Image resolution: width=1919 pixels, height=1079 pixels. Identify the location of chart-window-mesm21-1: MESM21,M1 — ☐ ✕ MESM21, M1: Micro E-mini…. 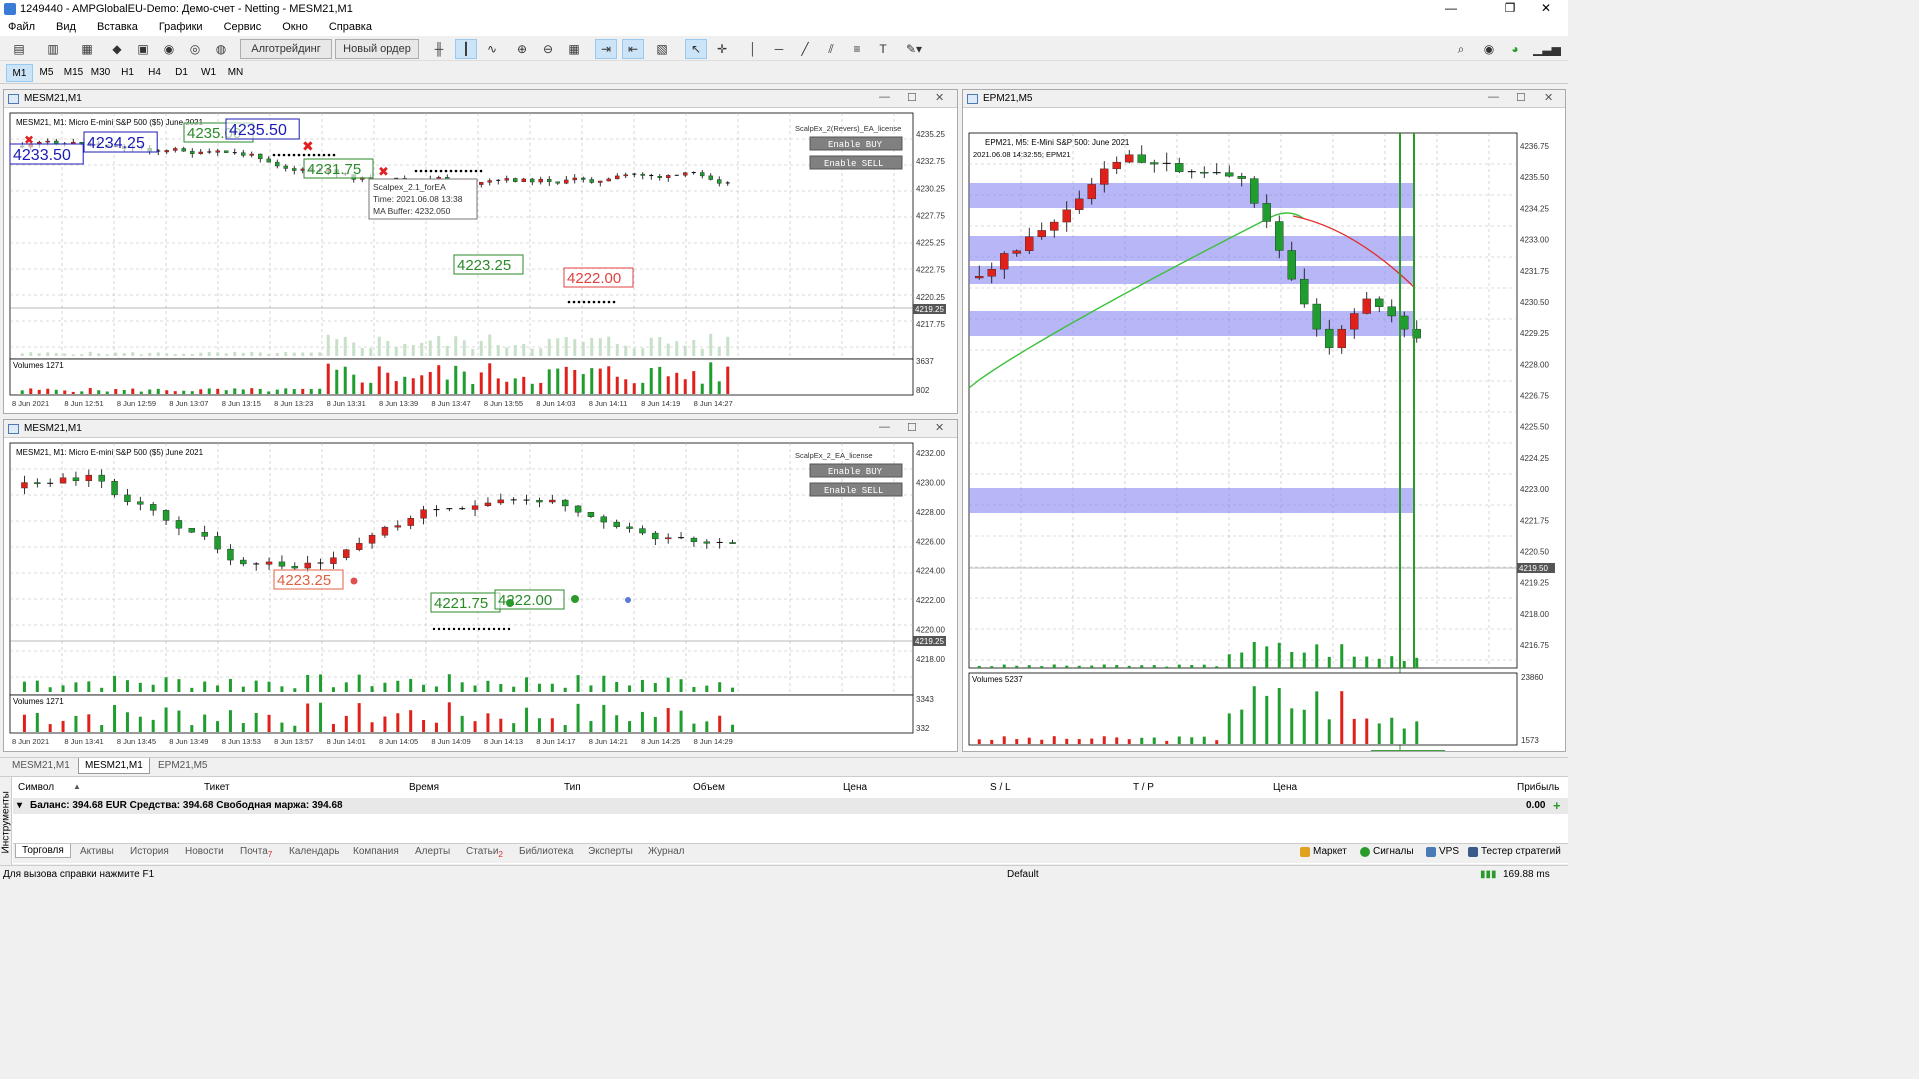
(480, 251).